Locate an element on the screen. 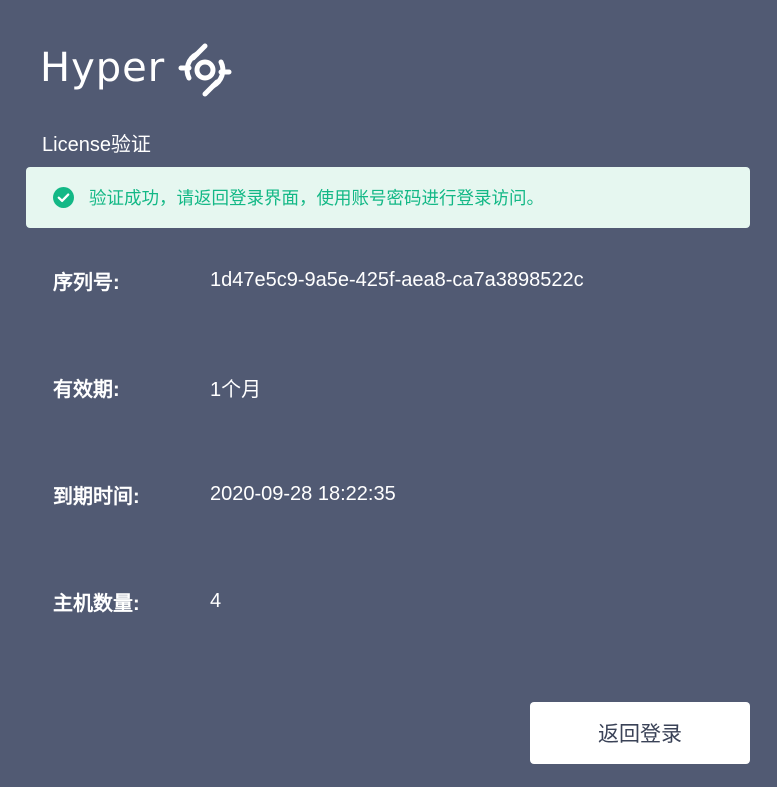 This screenshot has width=777, height=787. serial-label: 序列号: is located at coordinates (86, 283).